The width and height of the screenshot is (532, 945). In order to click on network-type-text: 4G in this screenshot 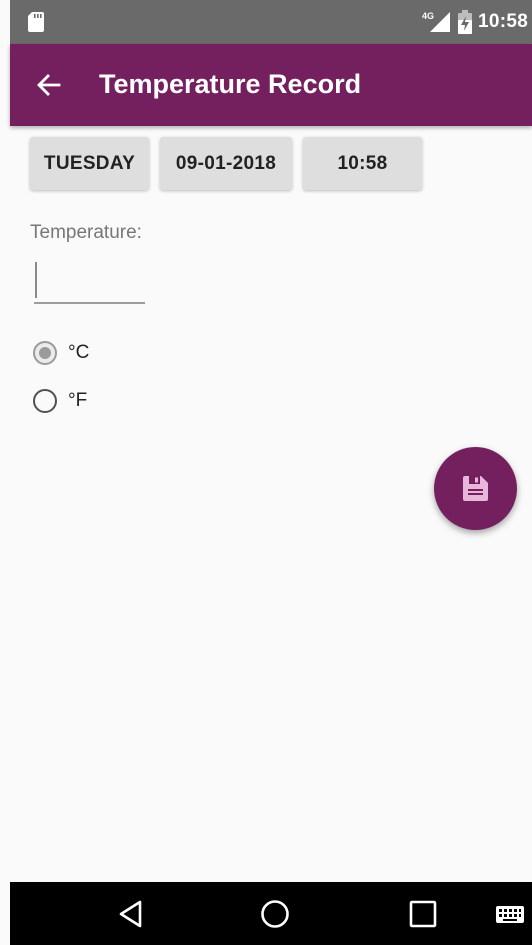, I will do `click(428, 16)`.